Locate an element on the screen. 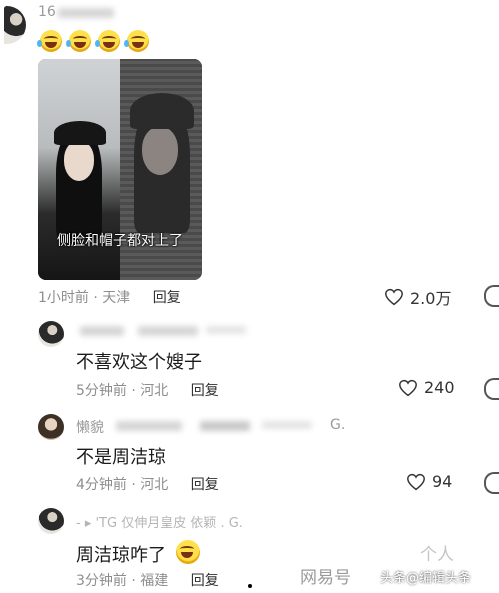 Image resolution: width=499 pixels, height=593 pixels. like-button: 94 is located at coordinates (429, 481).